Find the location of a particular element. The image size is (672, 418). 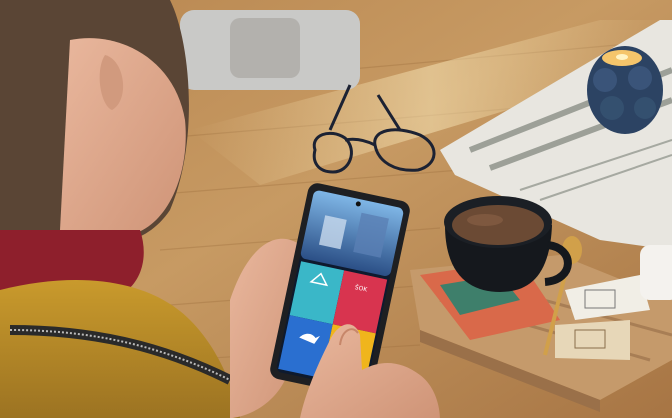

background-figure is located at coordinates (265, 48).